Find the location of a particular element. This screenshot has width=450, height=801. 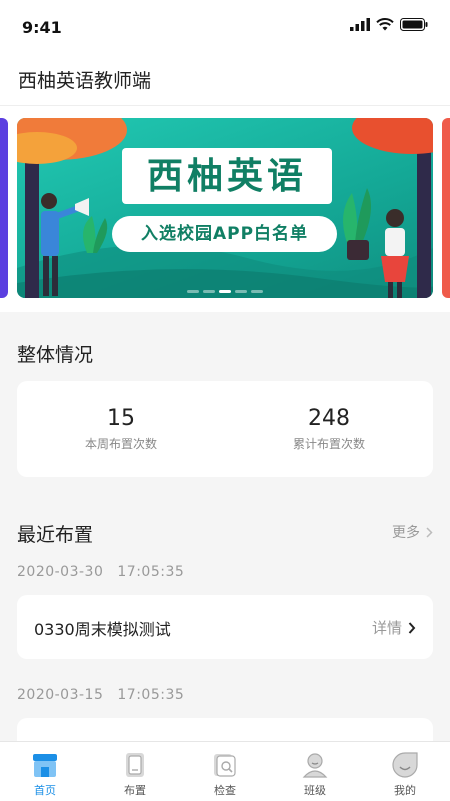

tab-label: 首页 is located at coordinates (45, 790).